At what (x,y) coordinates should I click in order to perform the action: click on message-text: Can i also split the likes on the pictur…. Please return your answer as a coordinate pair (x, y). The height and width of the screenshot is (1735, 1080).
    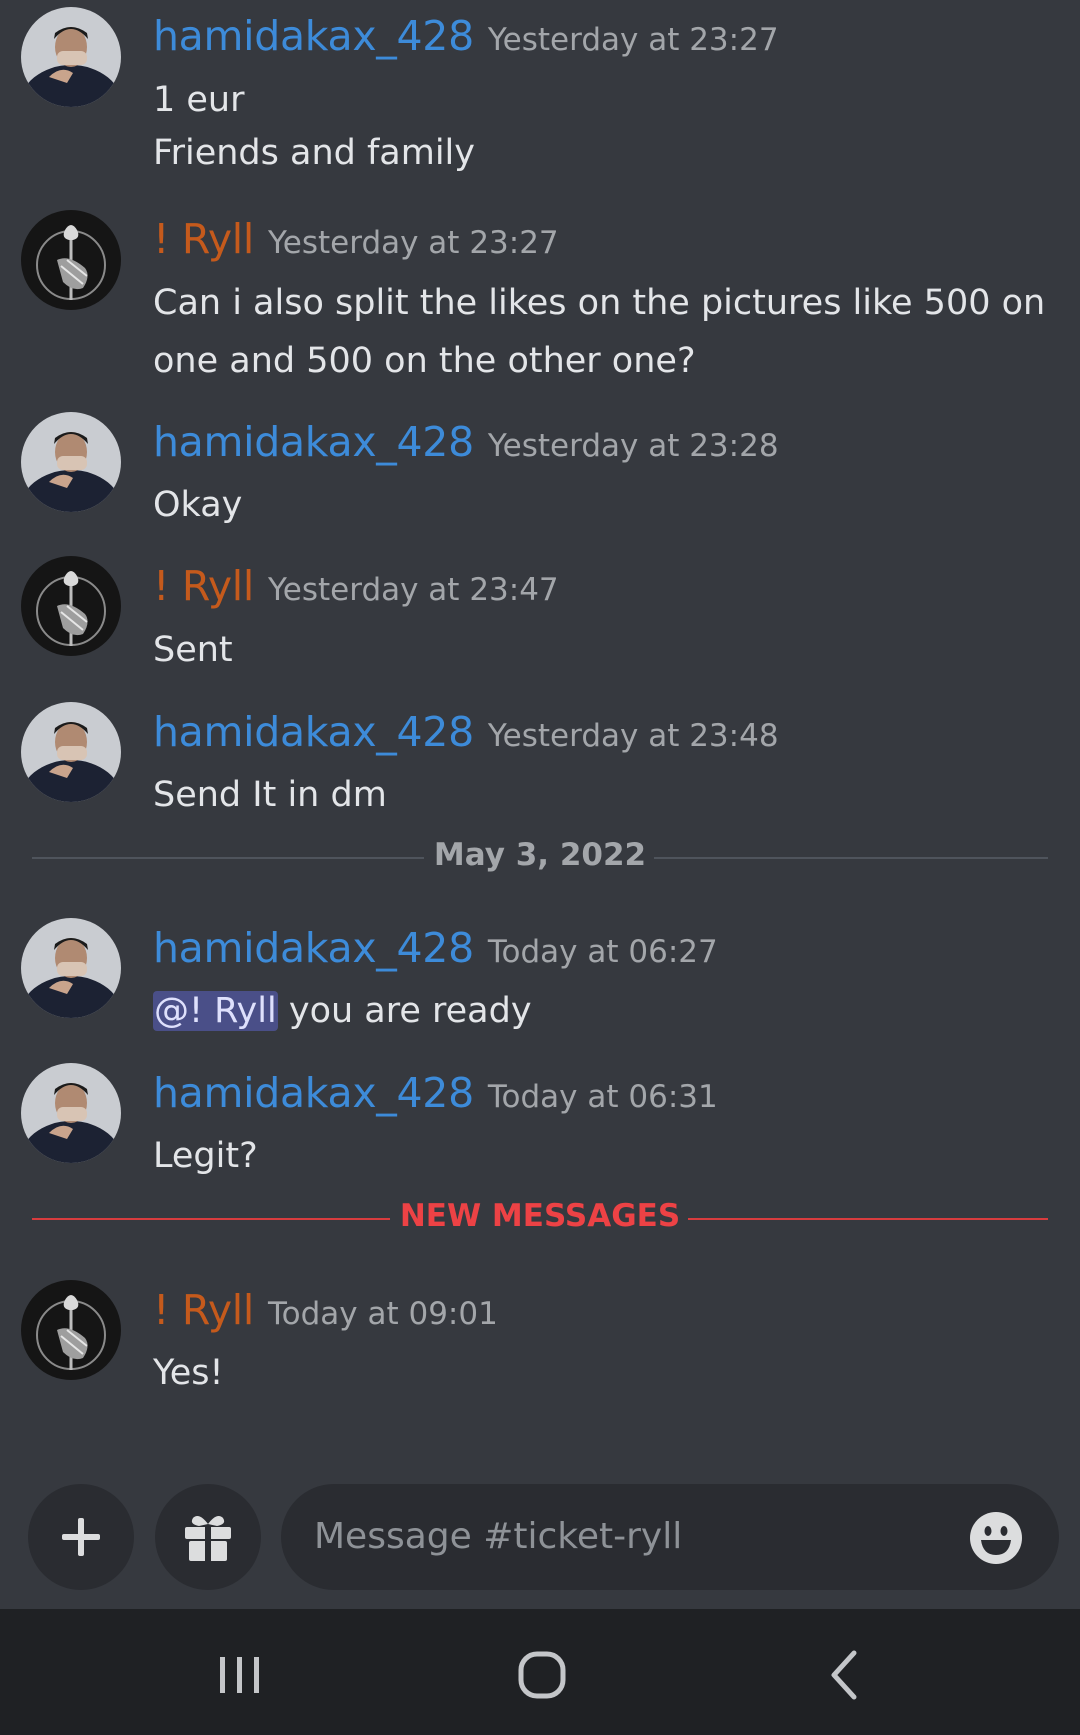
    Looking at the image, I should click on (599, 303).